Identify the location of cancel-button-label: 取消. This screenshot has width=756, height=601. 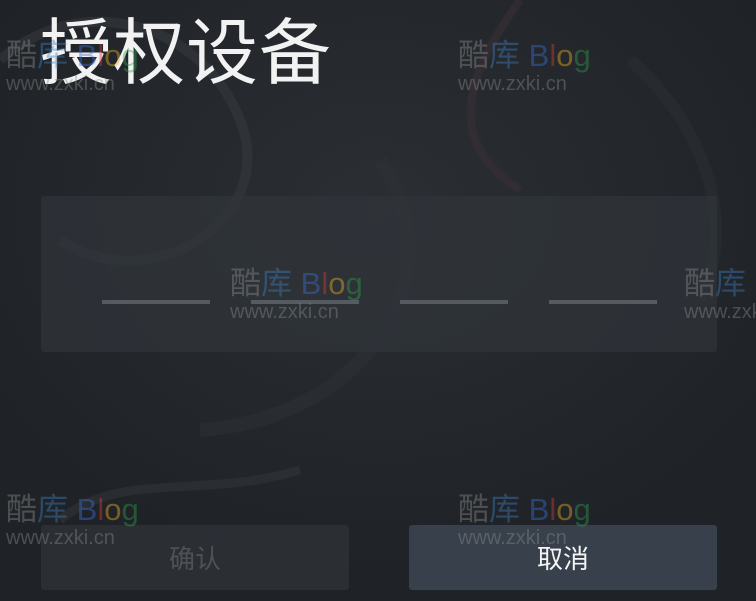
(562, 560).